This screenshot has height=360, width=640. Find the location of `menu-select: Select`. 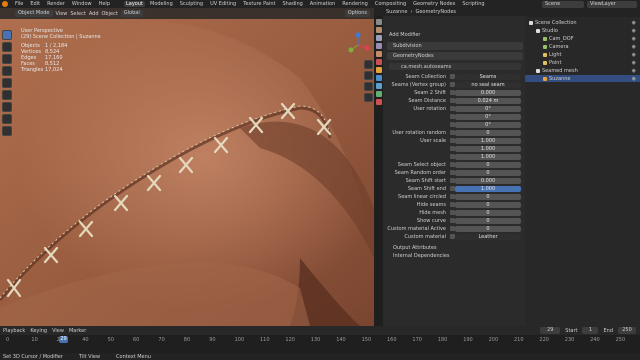

menu-select: Select is located at coordinates (77, 14).